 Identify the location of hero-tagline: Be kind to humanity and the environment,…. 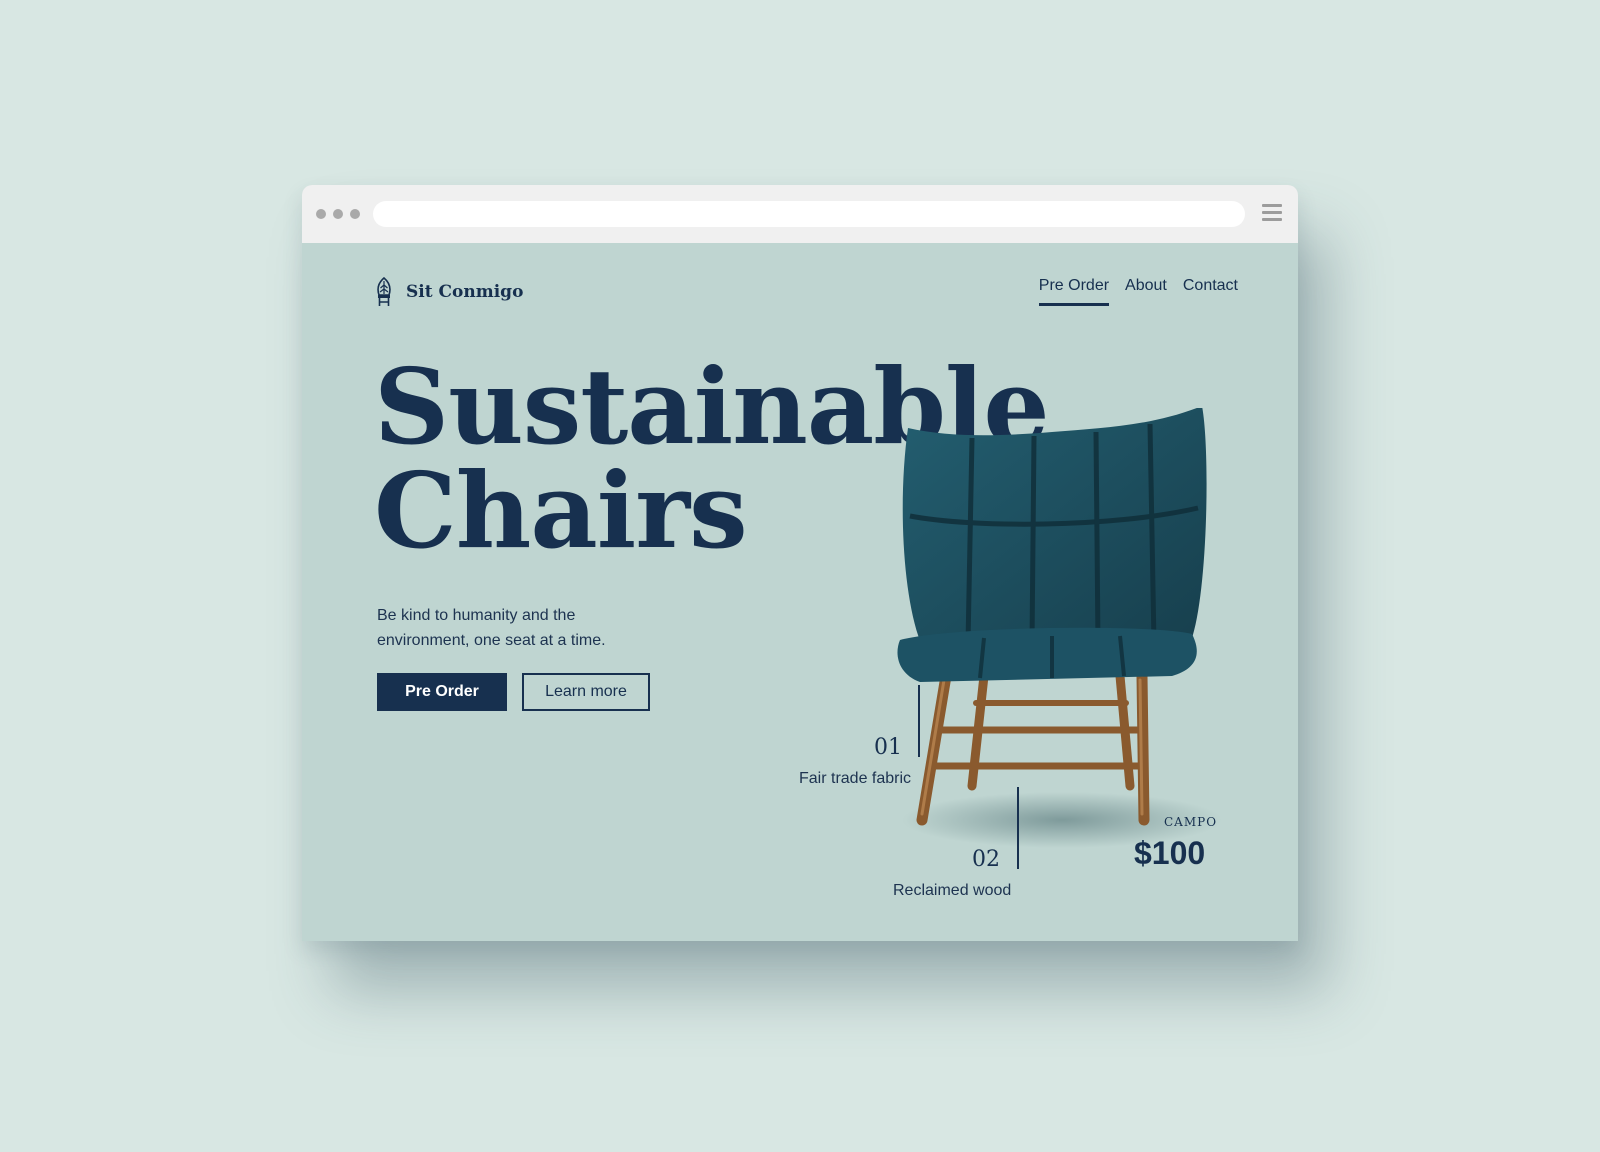
(491, 628).